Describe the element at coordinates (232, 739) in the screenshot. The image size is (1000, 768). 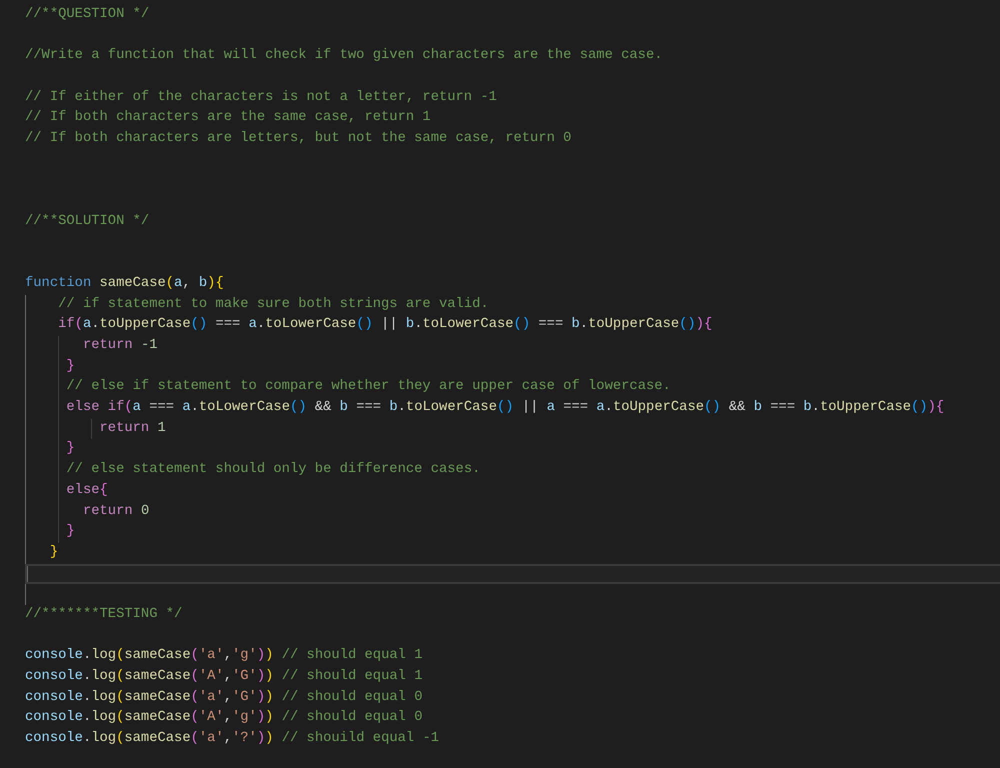
I see `code-line: console.log(sameCase('a','?')) // shouild equal -1` at that location.